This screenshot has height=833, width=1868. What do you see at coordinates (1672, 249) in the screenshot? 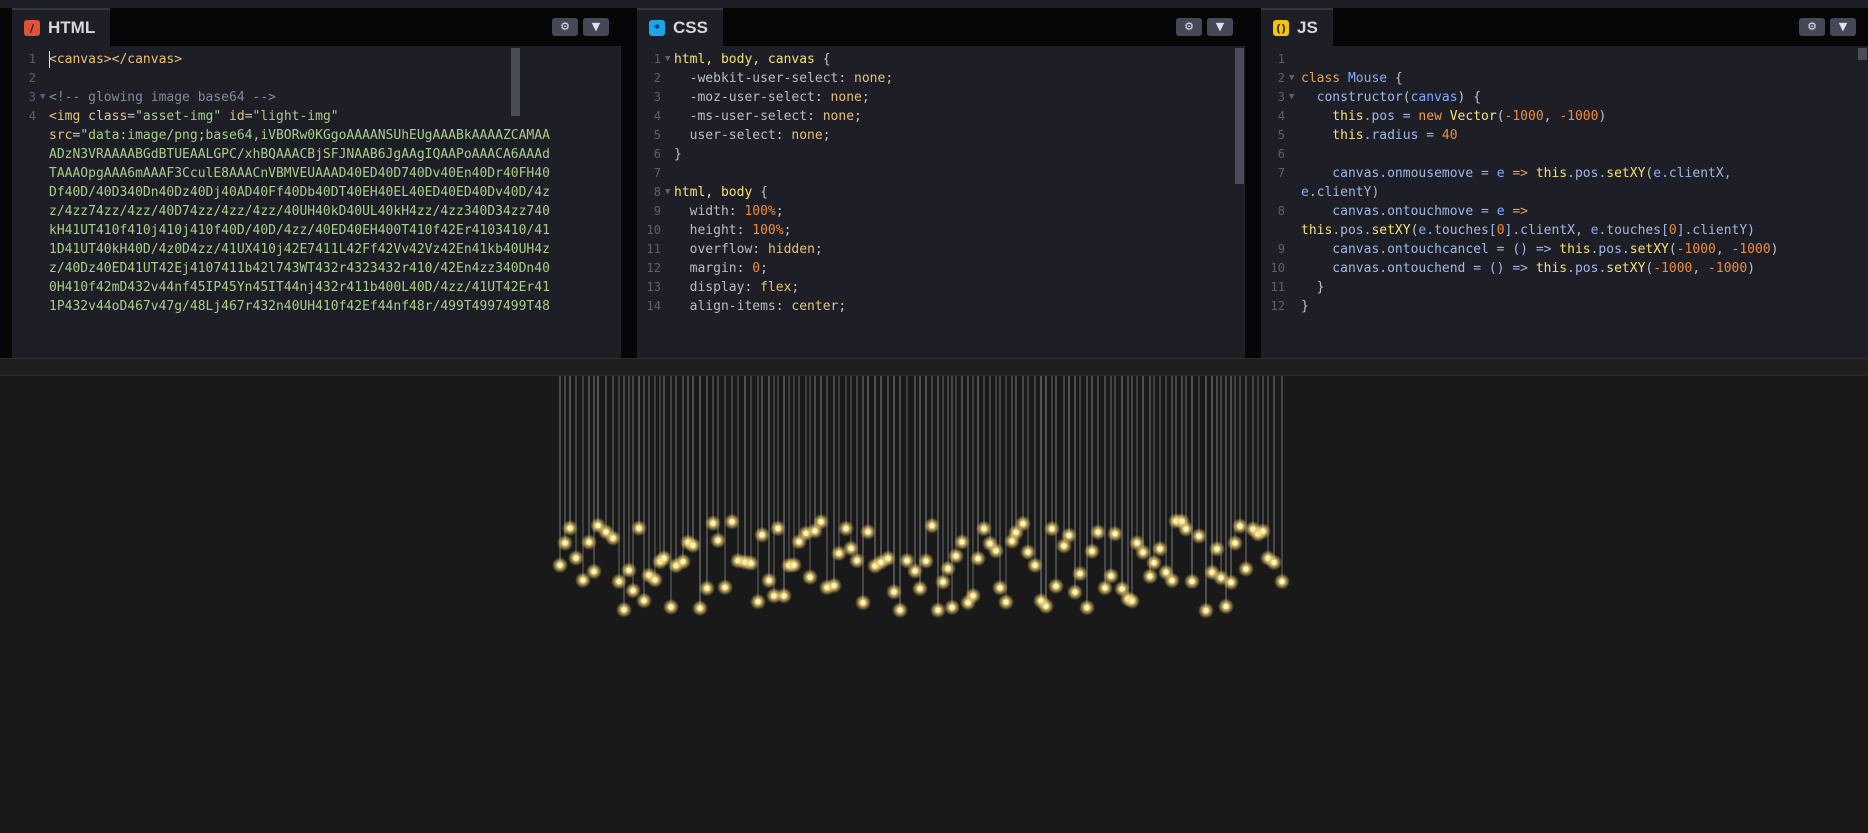
I see `code-token: (` at bounding box center [1672, 249].